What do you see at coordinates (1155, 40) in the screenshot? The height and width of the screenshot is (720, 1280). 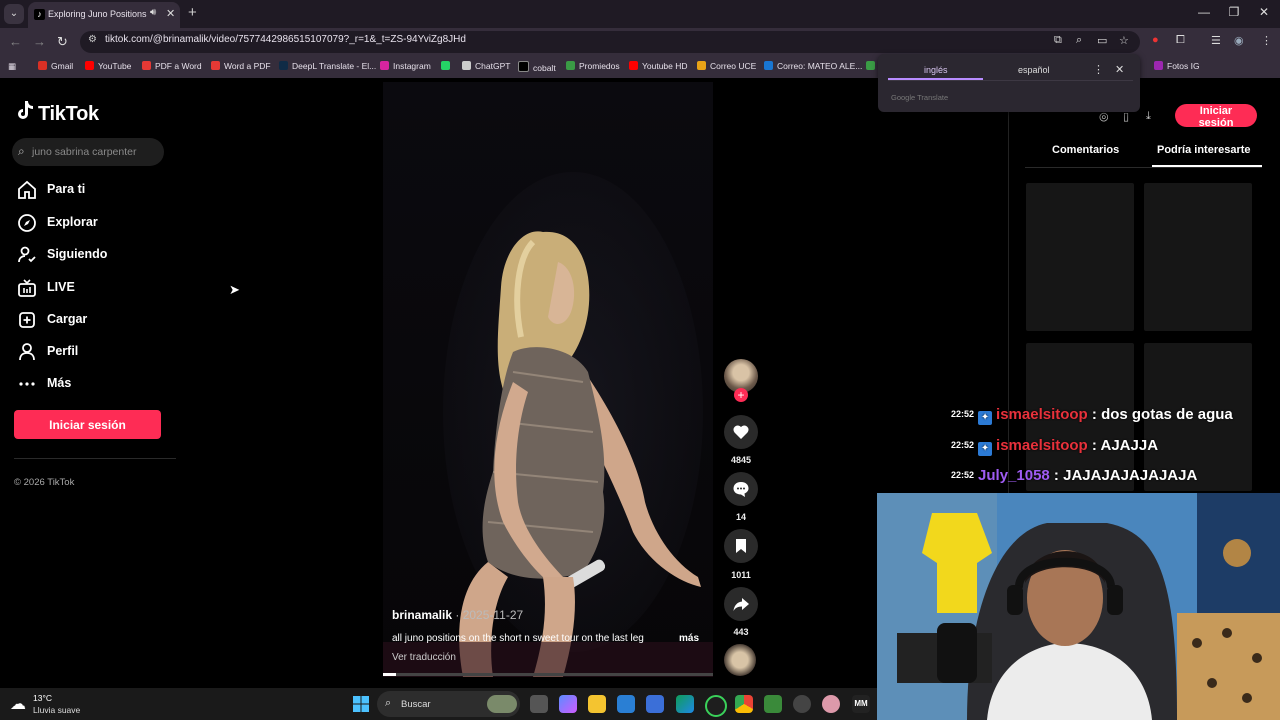 I see `extension-red-icon: ●` at bounding box center [1155, 40].